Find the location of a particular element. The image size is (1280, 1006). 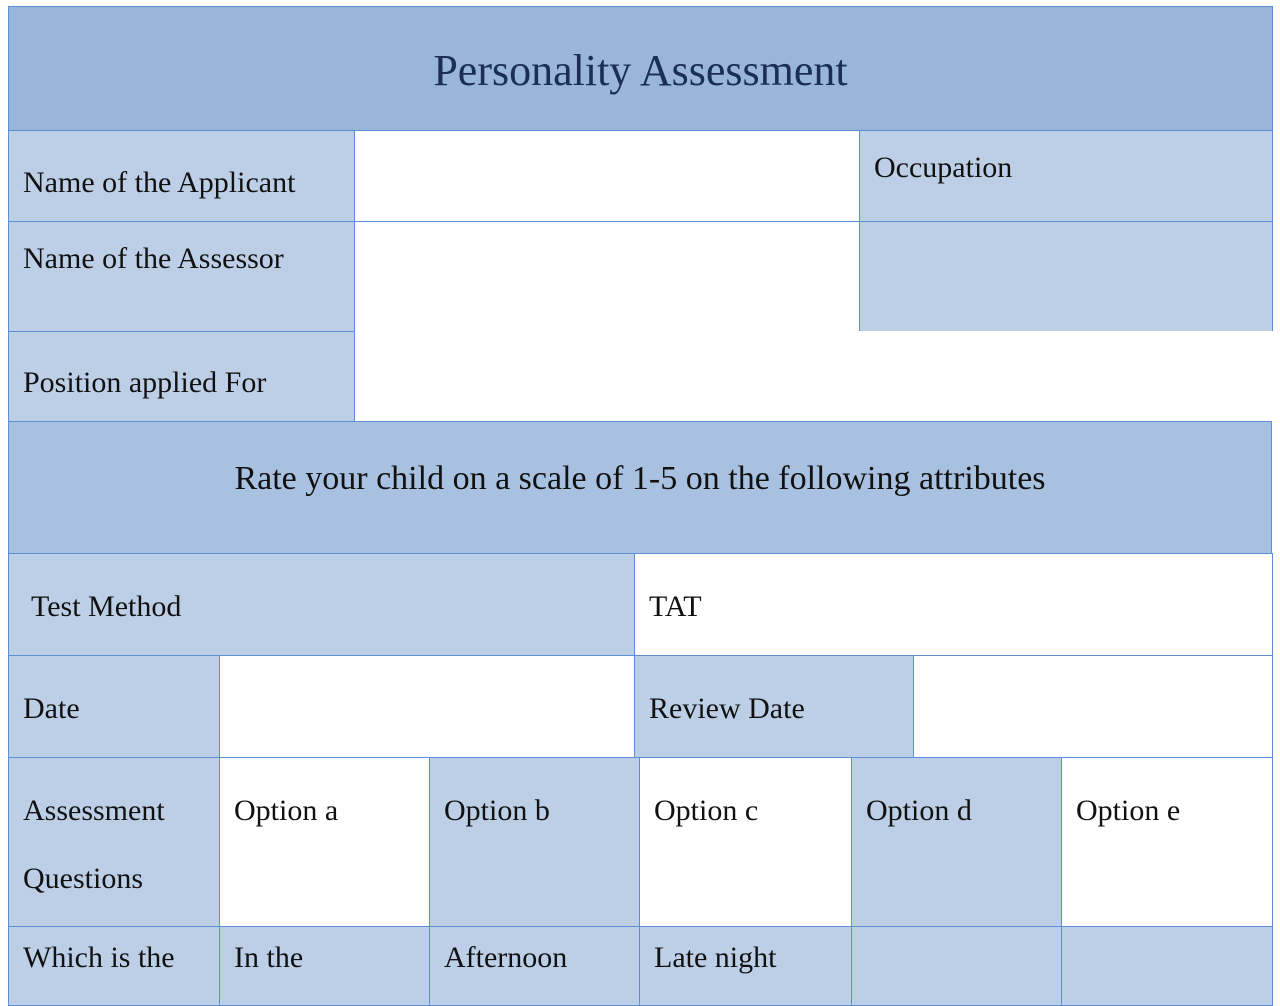

applicant-label-cell: Name of the Applicant is located at coordinates (181, 176).